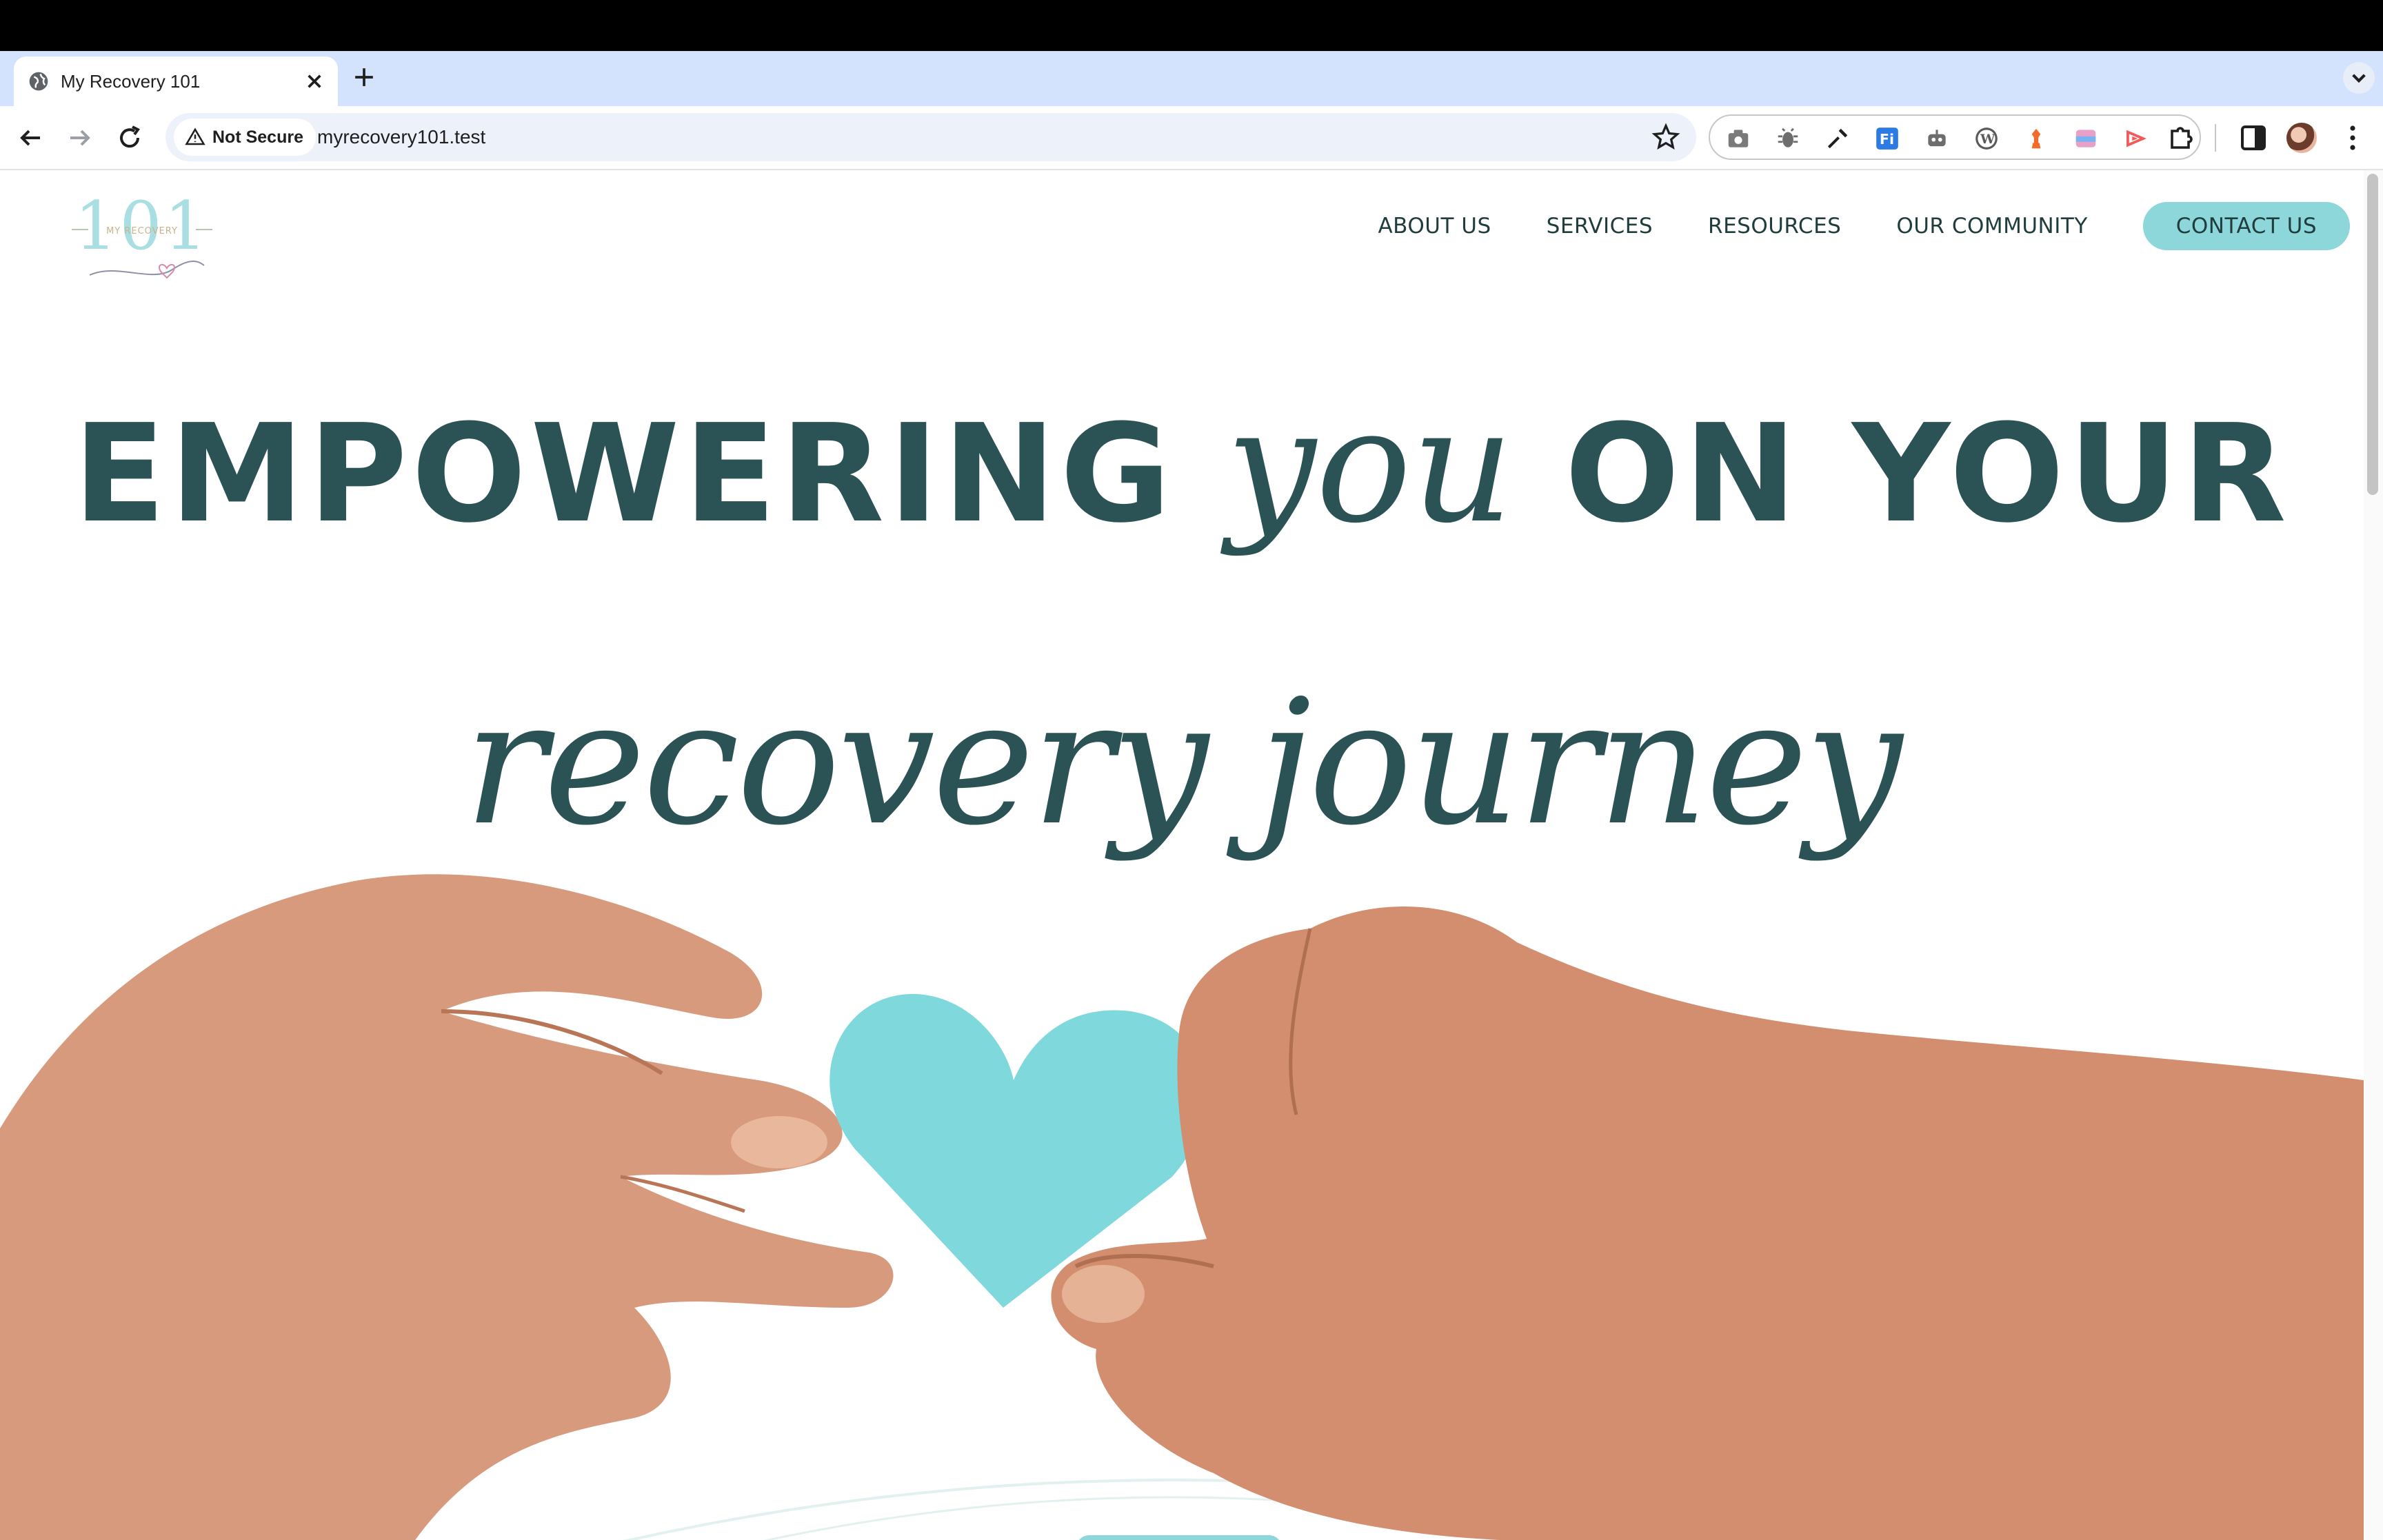  What do you see at coordinates (195, 137) in the screenshot?
I see `warning-icon` at bounding box center [195, 137].